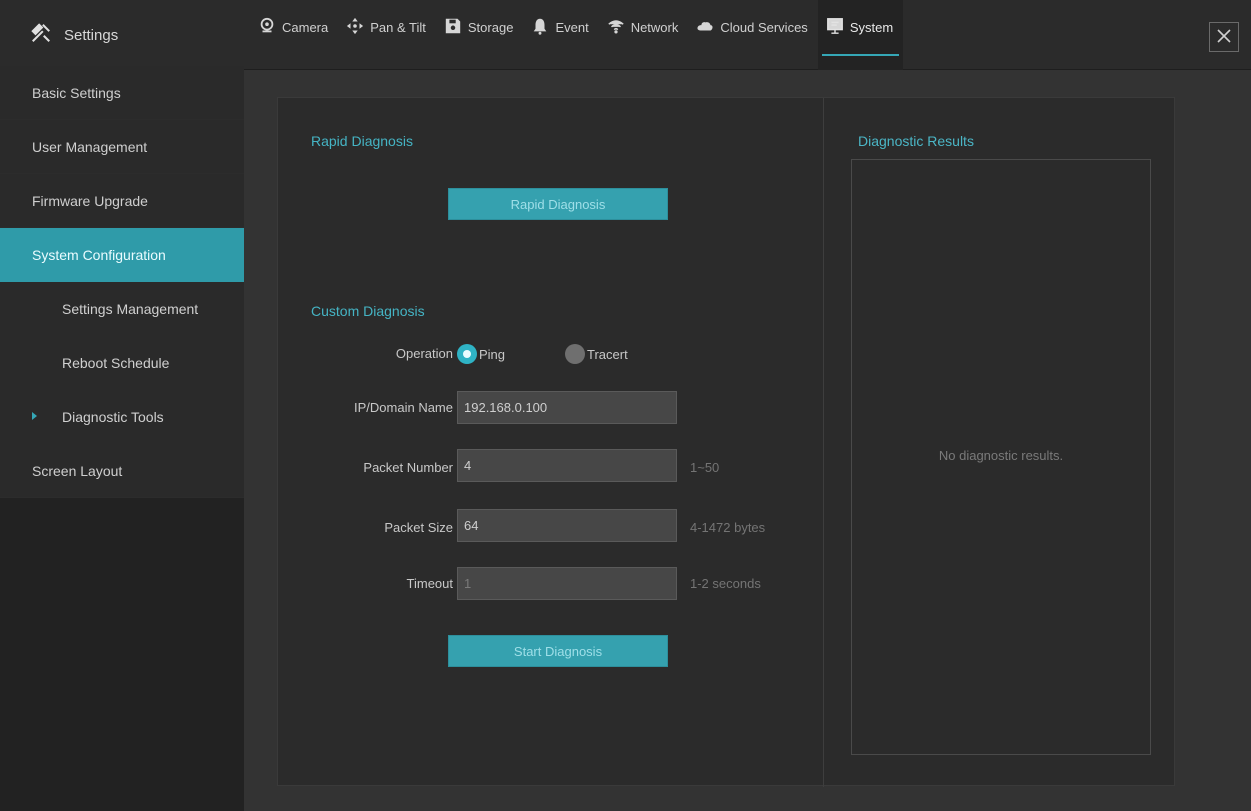 The height and width of the screenshot is (811, 1251). I want to click on radio-unselected-icon, so click(575, 354).